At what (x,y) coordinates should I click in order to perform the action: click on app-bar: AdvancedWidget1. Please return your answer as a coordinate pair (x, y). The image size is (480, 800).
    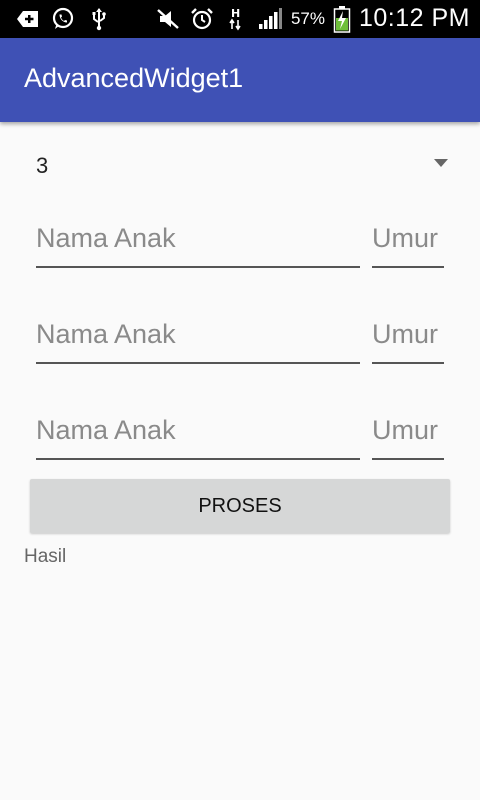
    Looking at the image, I should click on (240, 80).